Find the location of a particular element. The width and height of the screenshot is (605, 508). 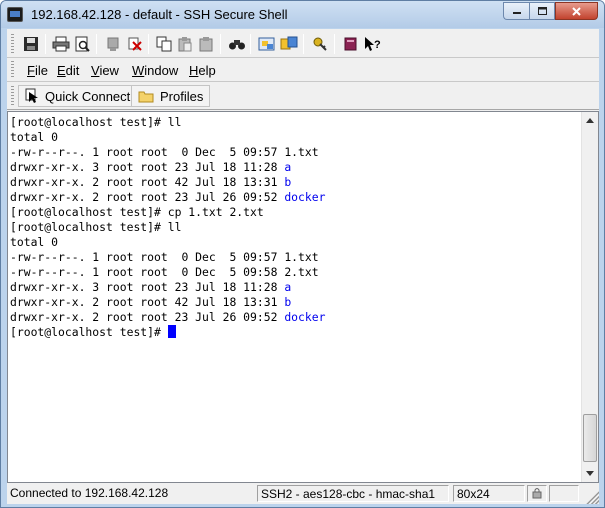

disconnect-icon is located at coordinates (113, 44).